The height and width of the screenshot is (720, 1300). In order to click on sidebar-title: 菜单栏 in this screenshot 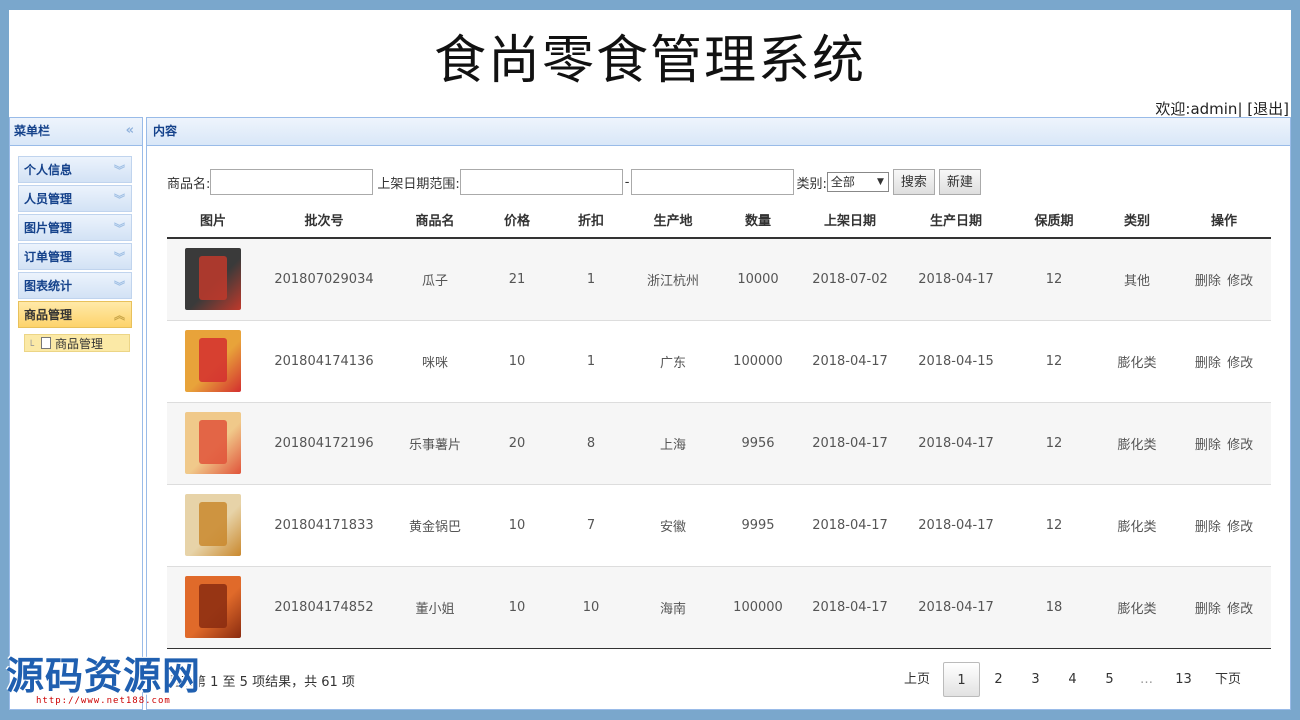, I will do `click(32, 131)`.